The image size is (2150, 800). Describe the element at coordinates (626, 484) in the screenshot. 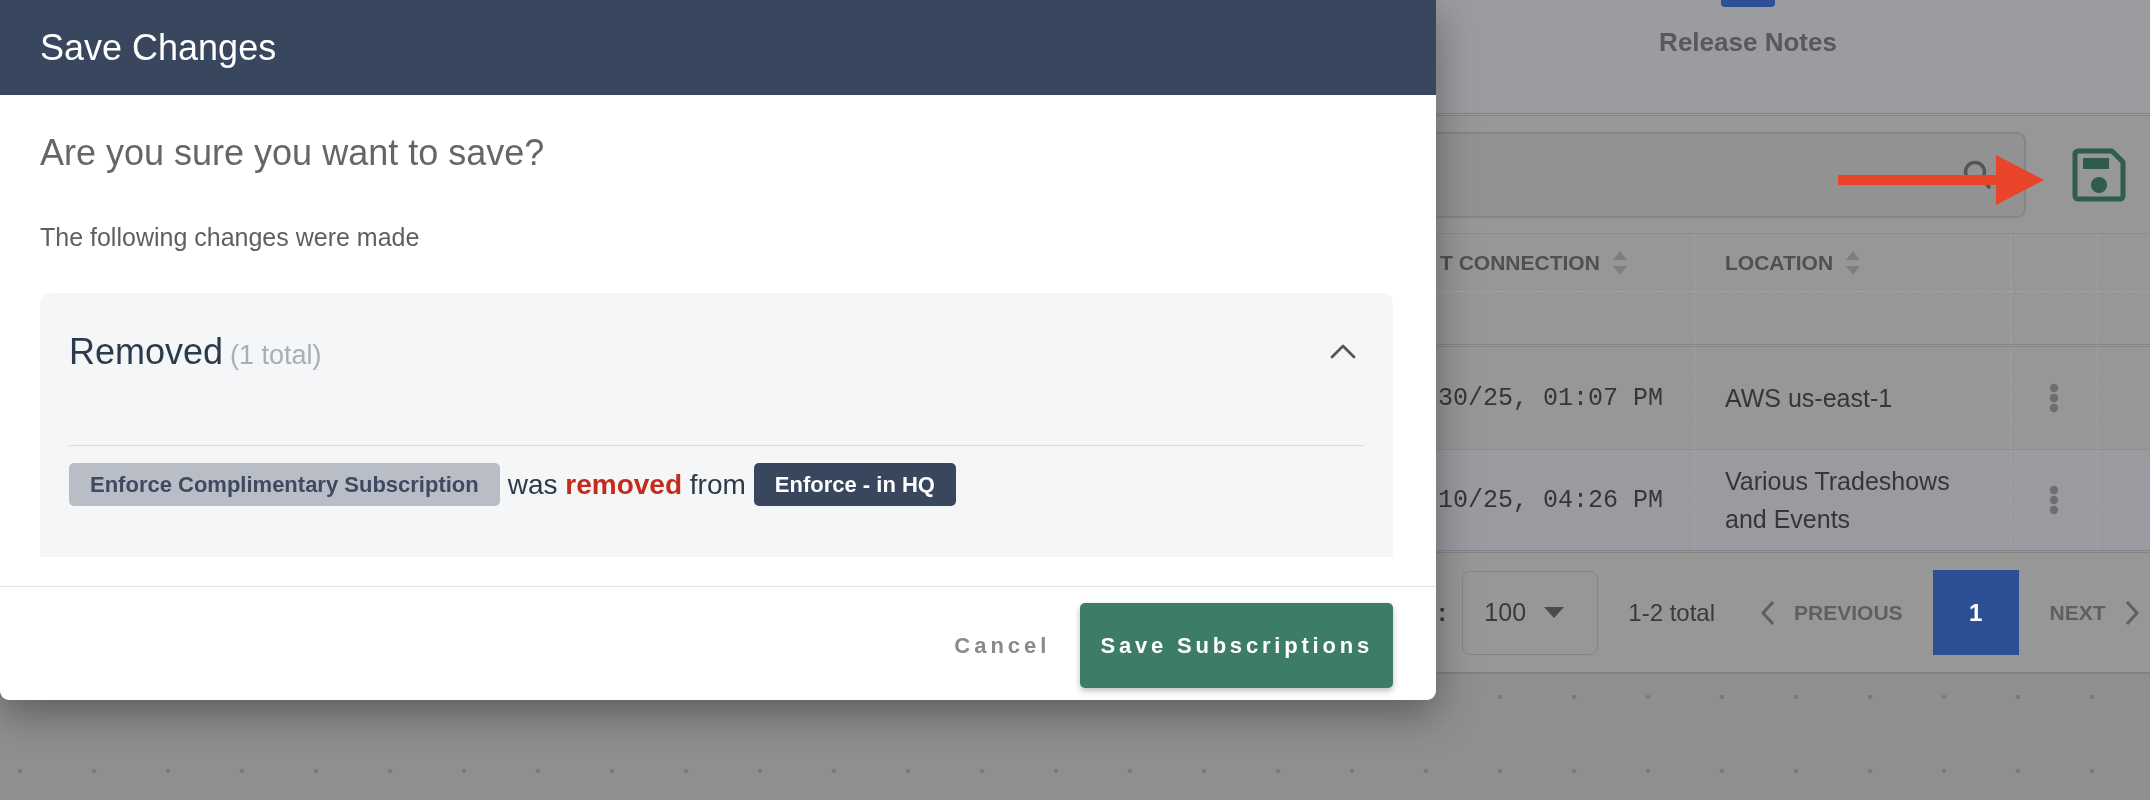

I see `change-description: was removed from` at that location.